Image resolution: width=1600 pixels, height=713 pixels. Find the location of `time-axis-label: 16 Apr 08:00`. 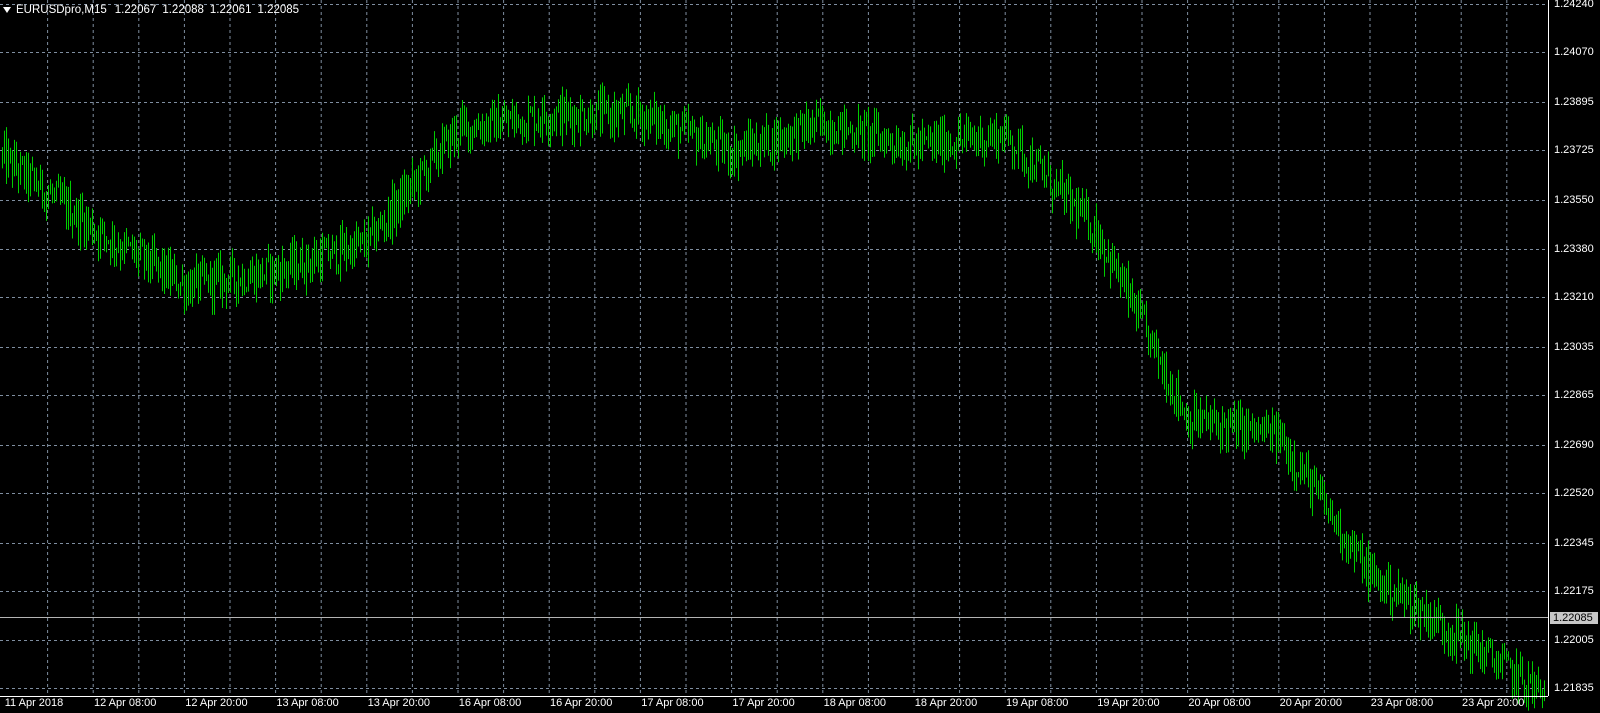

time-axis-label: 16 Apr 08:00 is located at coordinates (490, 703).